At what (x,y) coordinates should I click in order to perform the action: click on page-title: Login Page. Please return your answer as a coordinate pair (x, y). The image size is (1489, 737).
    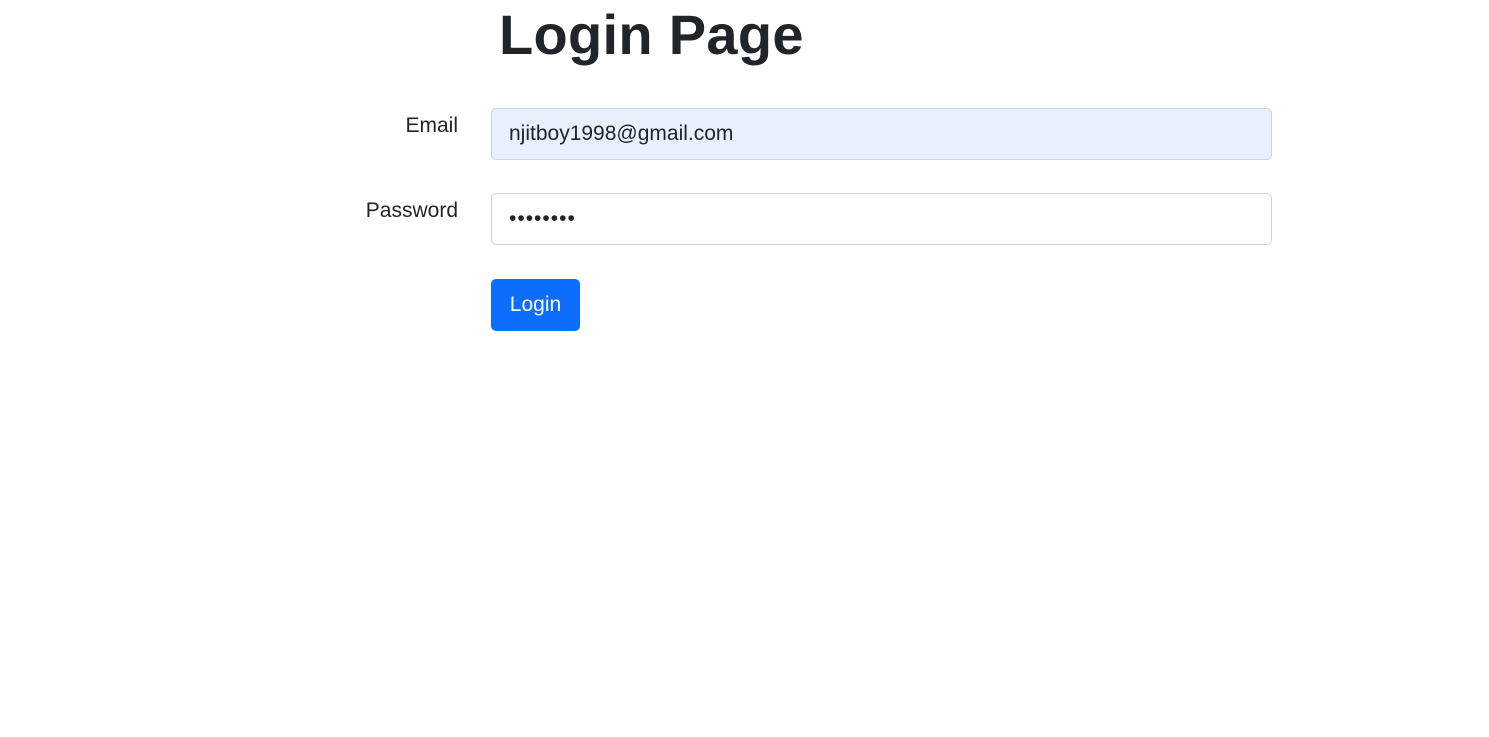
    Looking at the image, I should click on (651, 34).